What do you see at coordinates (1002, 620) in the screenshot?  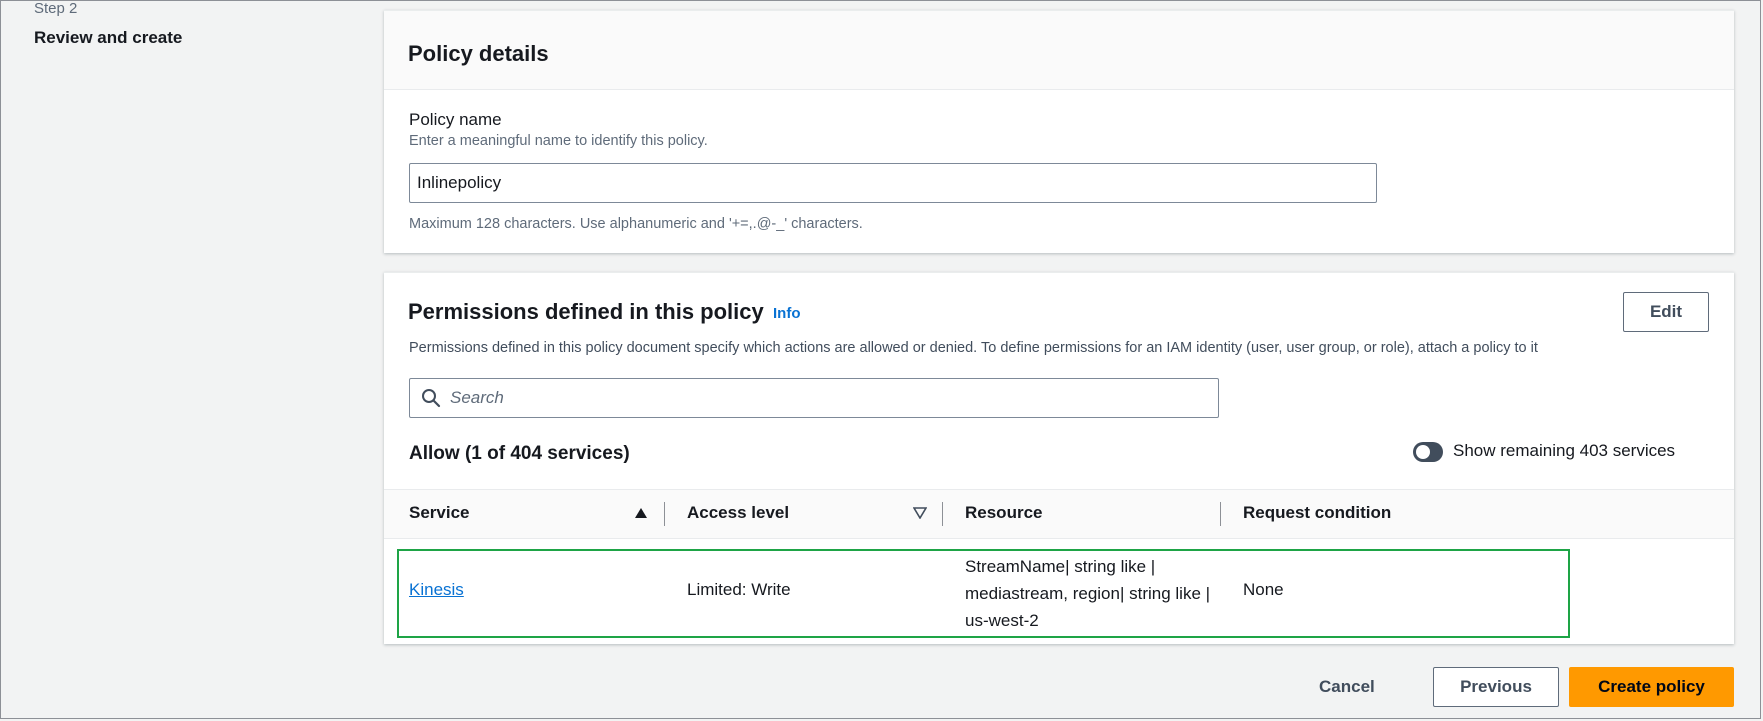 I see `resource-line: us-west-2` at bounding box center [1002, 620].